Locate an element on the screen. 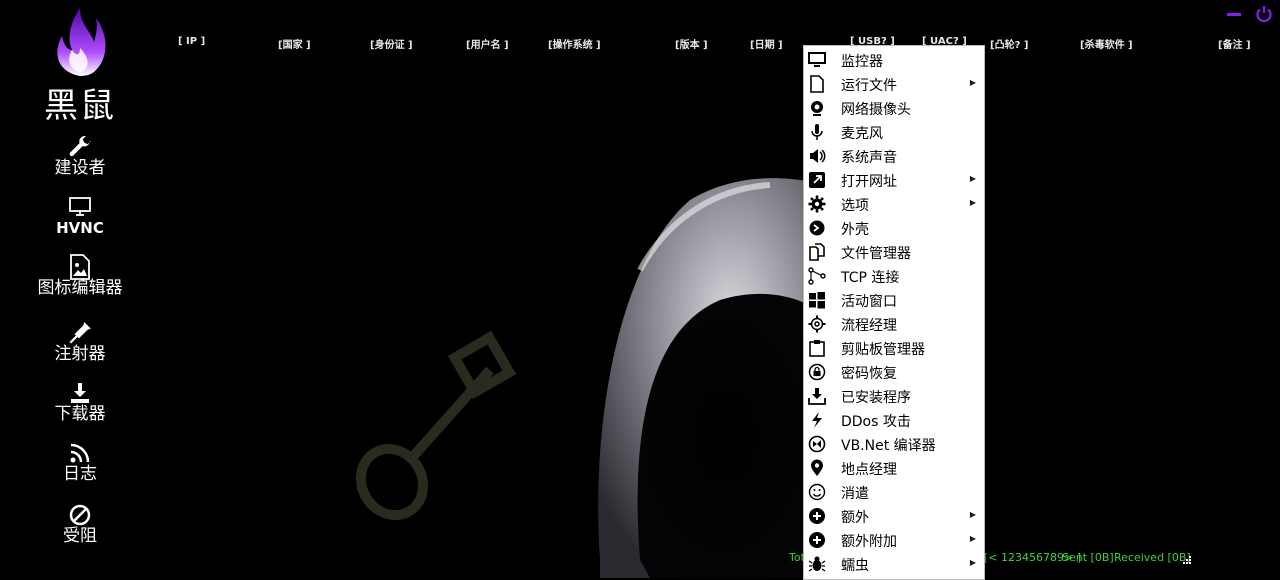 This screenshot has width=1280, height=580. power-button is located at coordinates (1264, 16).